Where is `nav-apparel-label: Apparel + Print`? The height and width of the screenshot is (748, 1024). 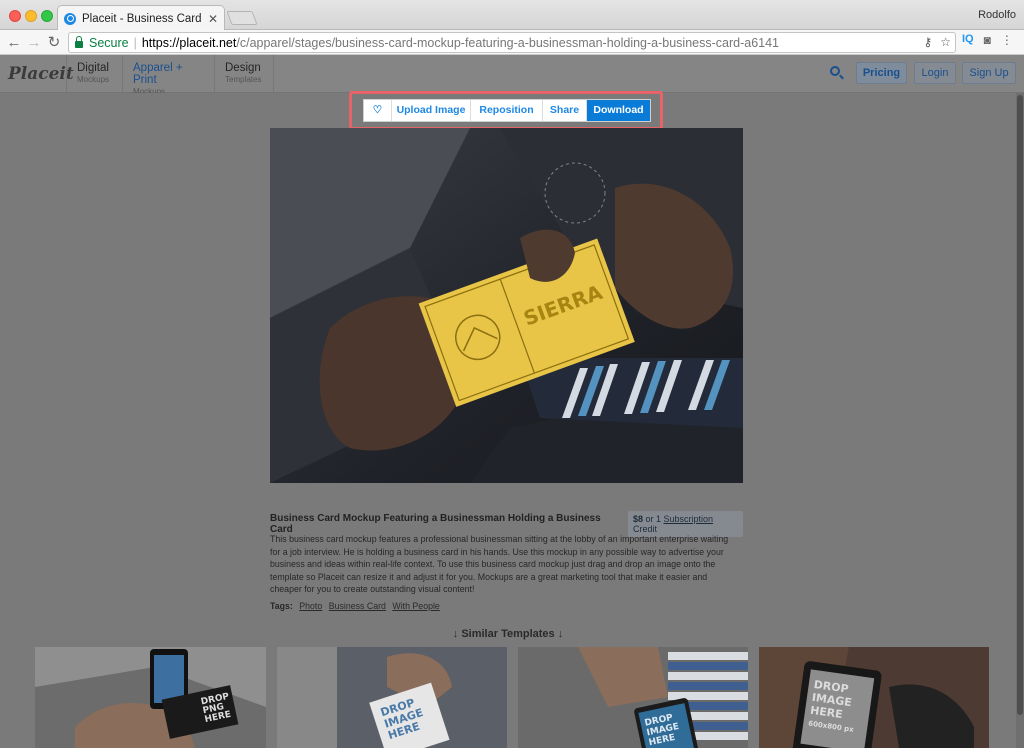 nav-apparel-label: Apparel + Print is located at coordinates (158, 74).